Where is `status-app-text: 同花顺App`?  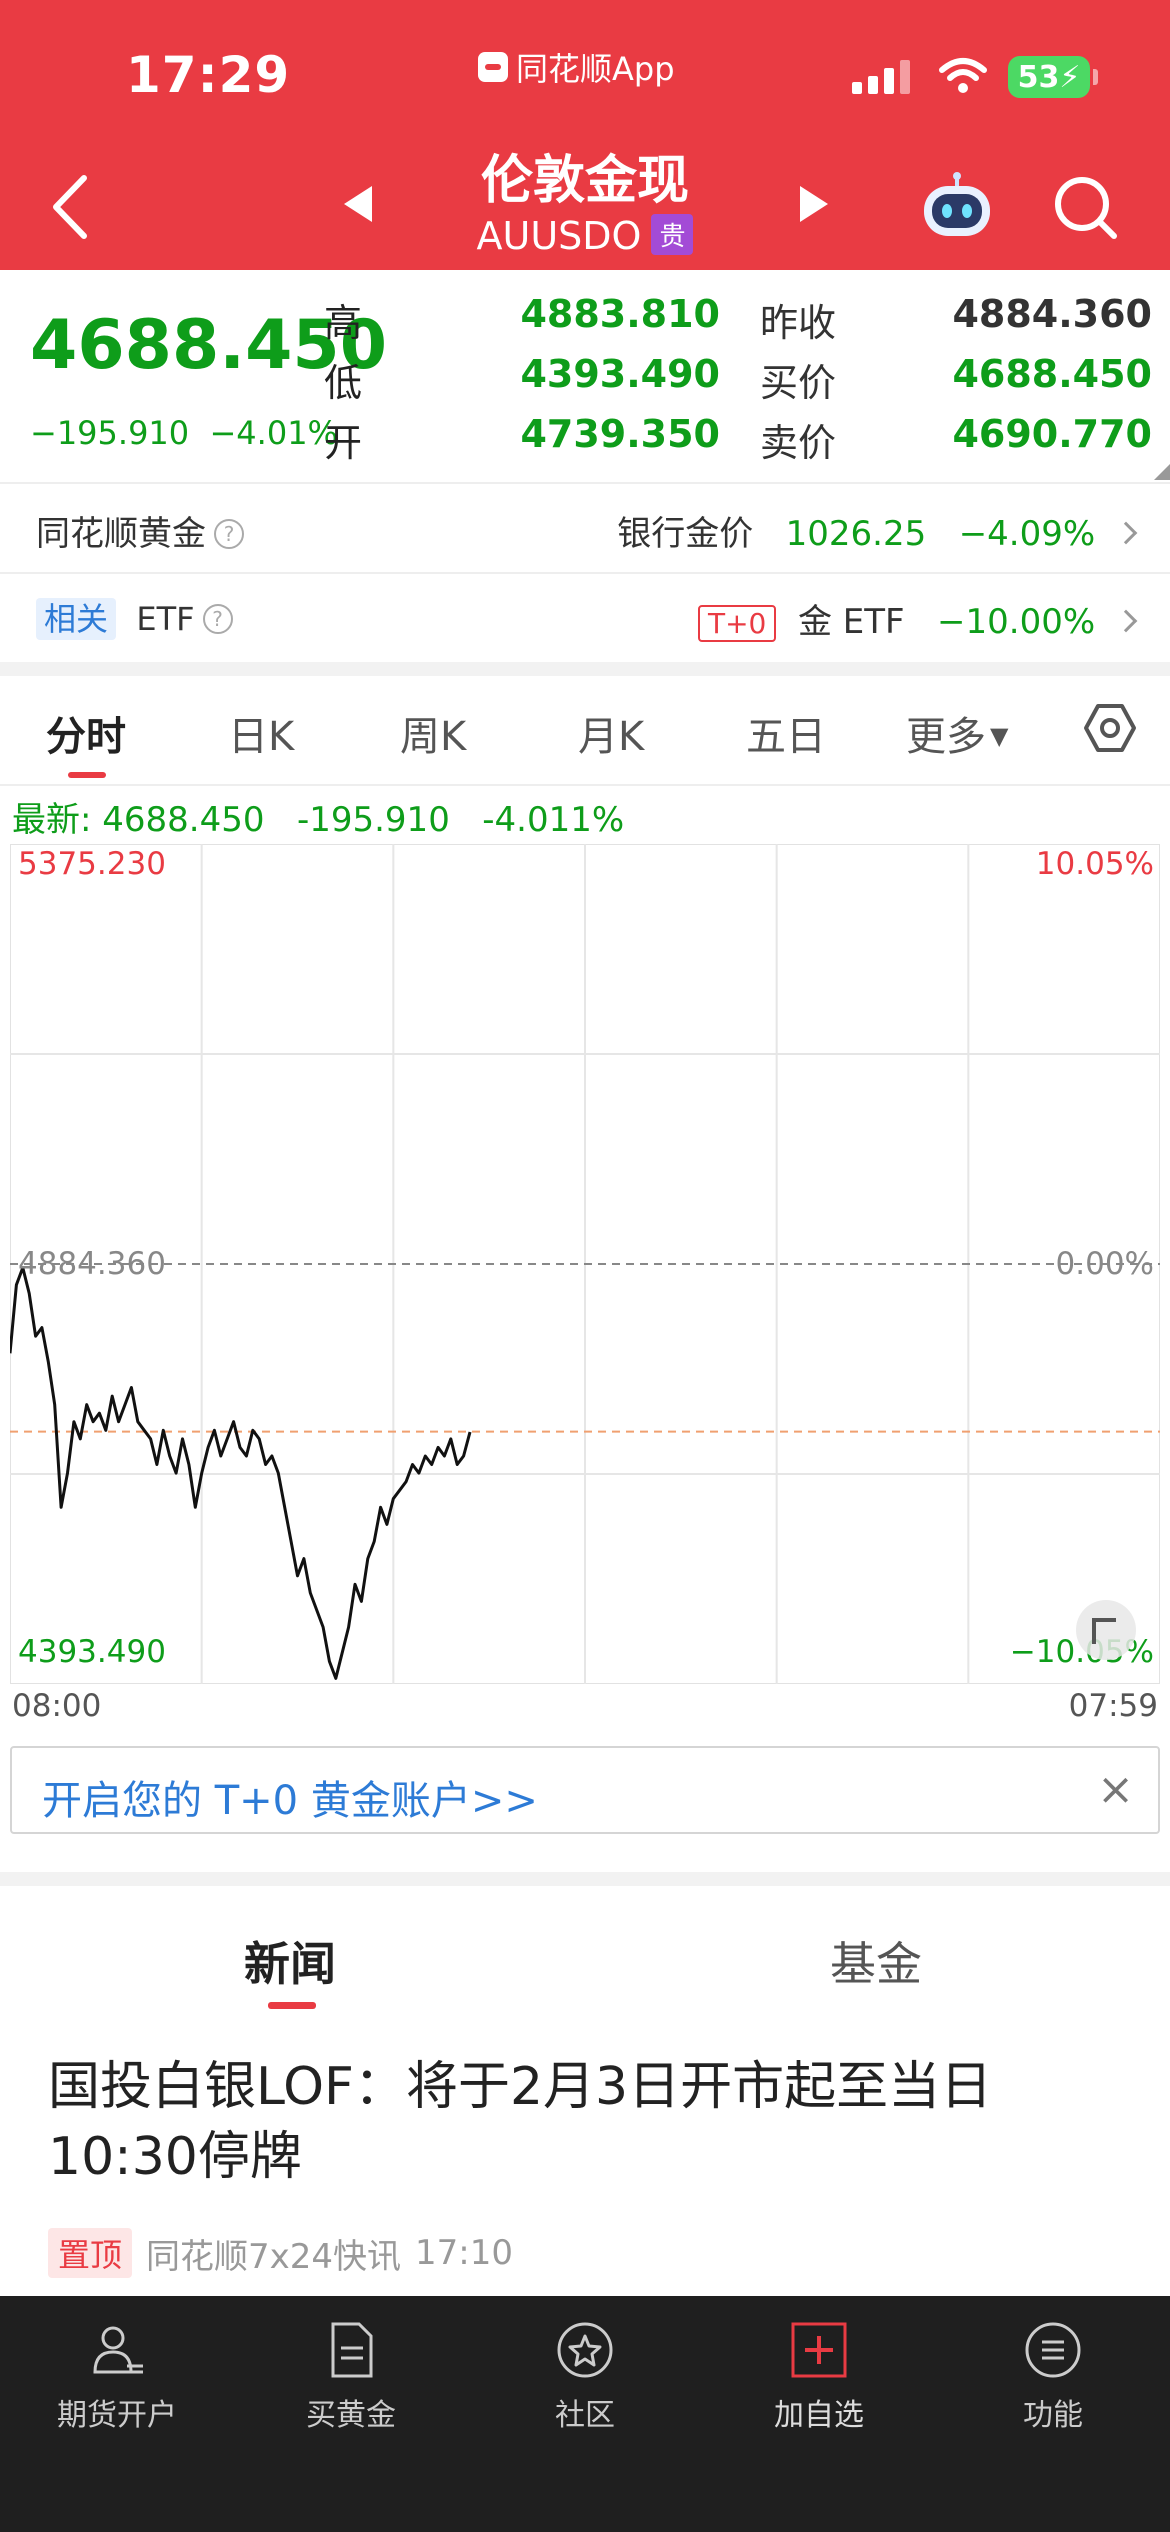
status-app-text: 同花顺App is located at coordinates (595, 69).